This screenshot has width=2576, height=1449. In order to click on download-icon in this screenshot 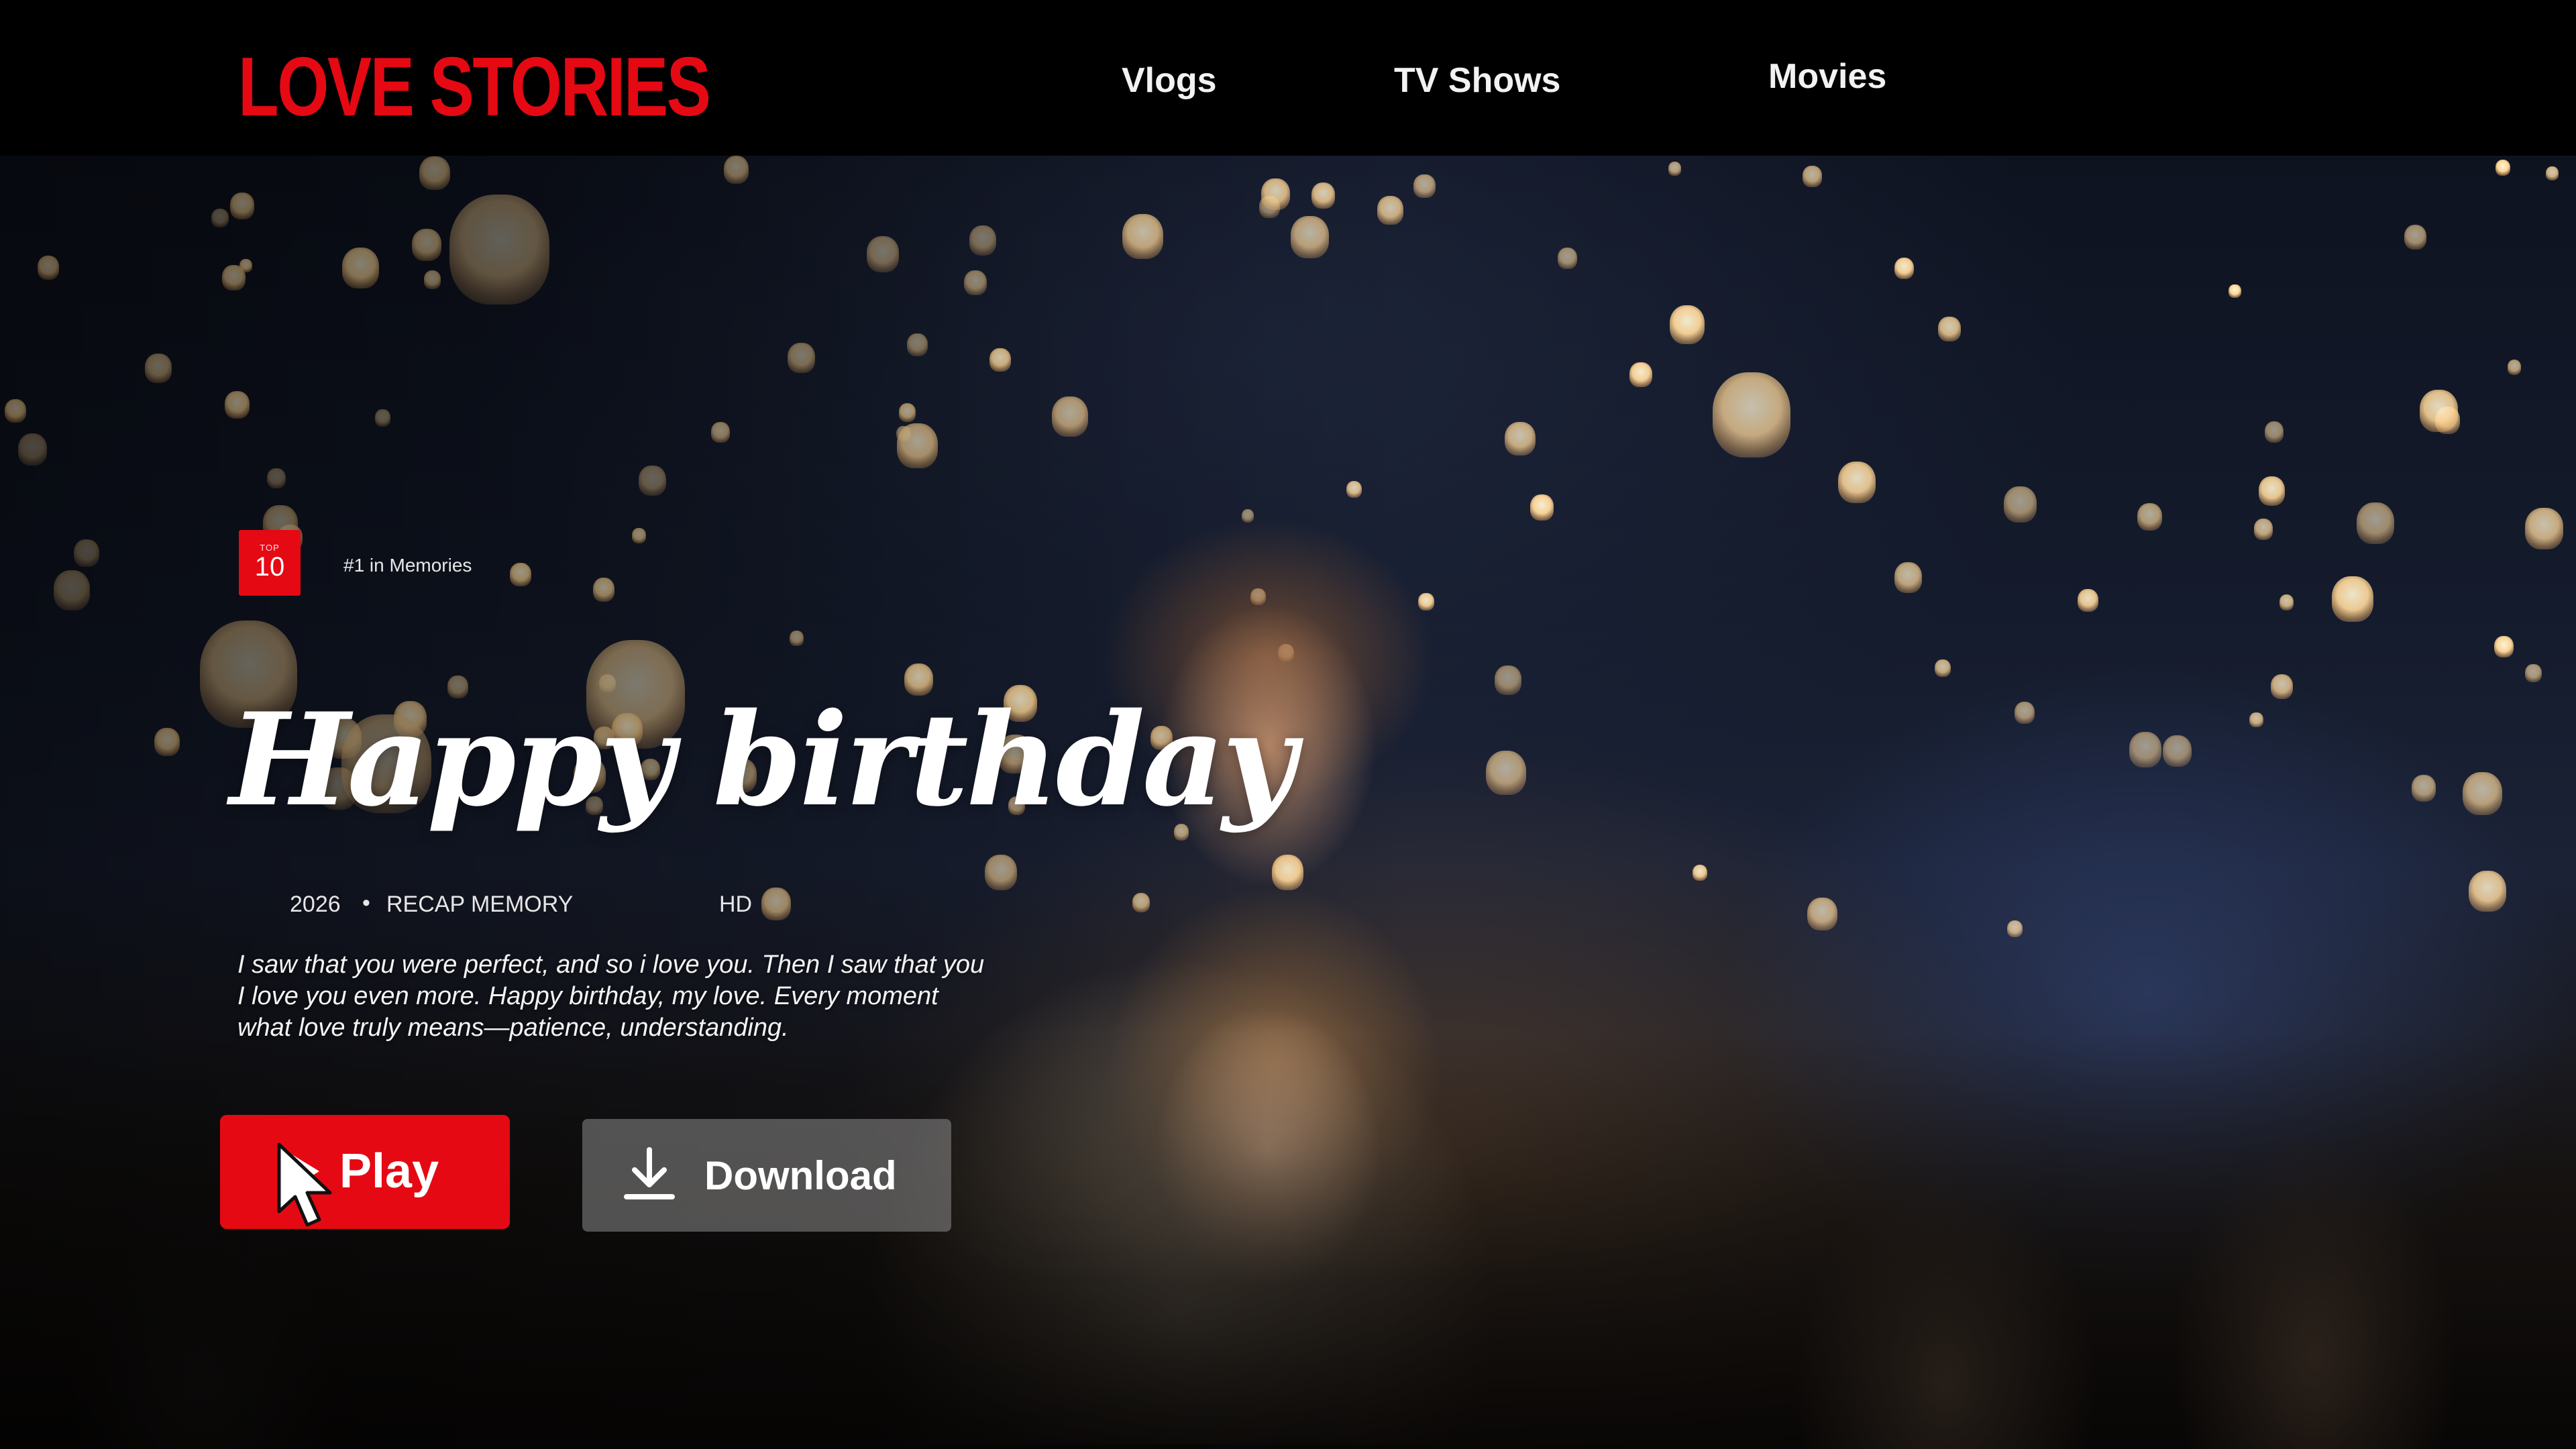, I will do `click(649, 1173)`.